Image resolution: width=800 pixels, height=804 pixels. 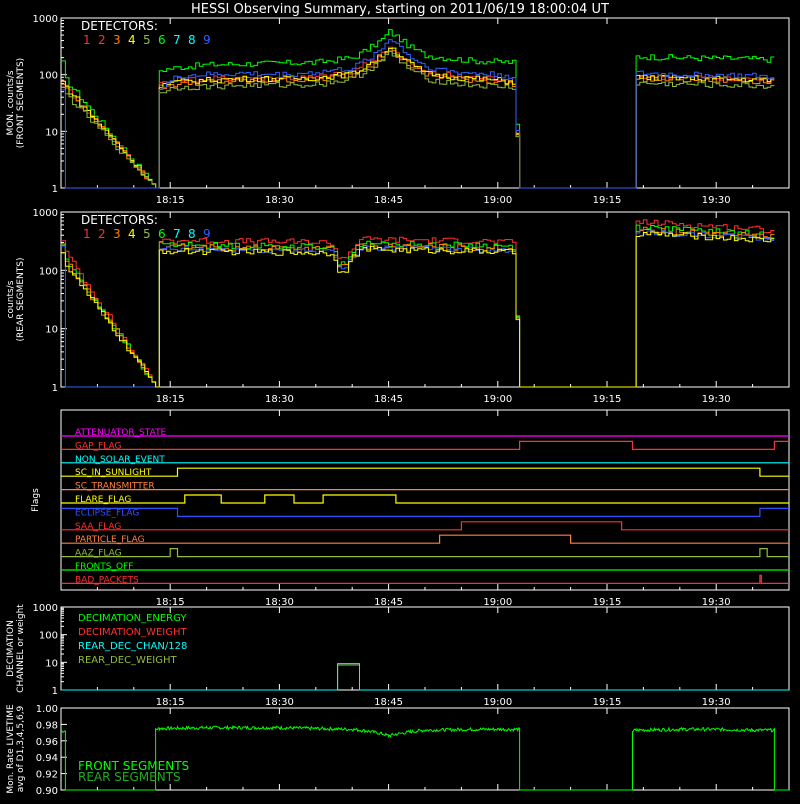 I want to click on flag-label-aaz-flag: AAZ_FLAG, so click(x=98, y=554).